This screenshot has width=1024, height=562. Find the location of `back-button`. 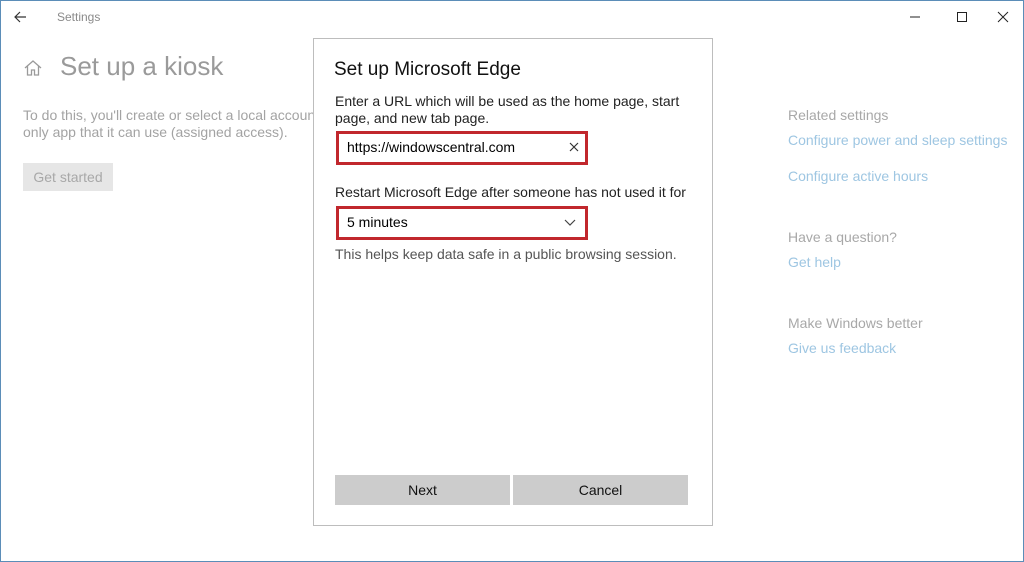

back-button is located at coordinates (23, 17).